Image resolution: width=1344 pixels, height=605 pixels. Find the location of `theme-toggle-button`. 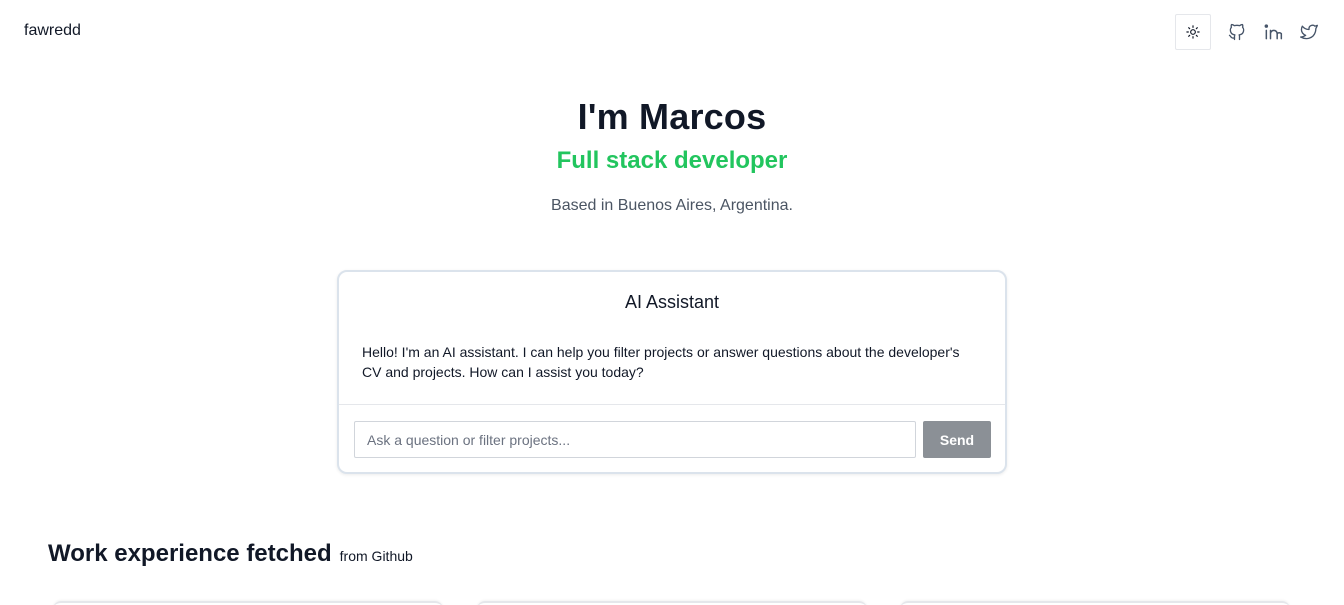

theme-toggle-button is located at coordinates (1193, 32).